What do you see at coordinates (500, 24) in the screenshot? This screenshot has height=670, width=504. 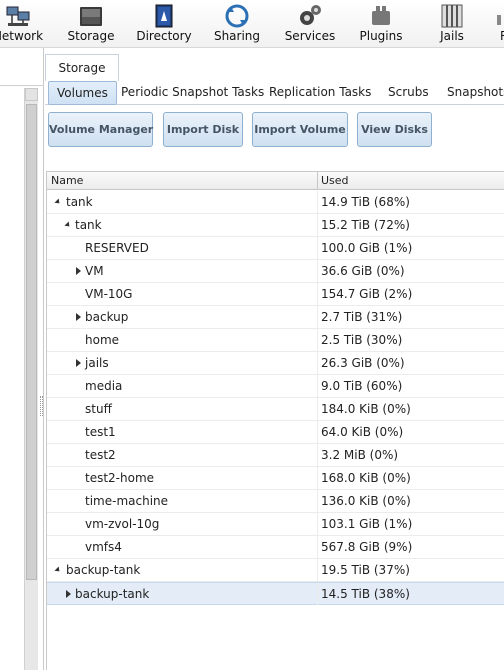 I see `toolbar-reporting: R` at bounding box center [500, 24].